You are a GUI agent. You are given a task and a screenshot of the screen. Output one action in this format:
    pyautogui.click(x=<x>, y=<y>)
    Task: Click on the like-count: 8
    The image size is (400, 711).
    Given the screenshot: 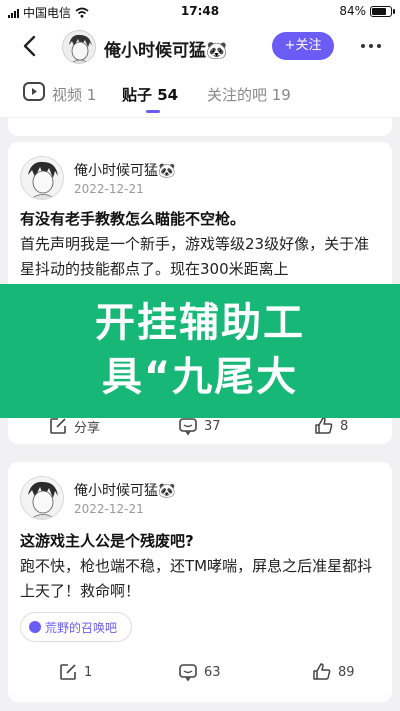 What is the action you would take?
    pyautogui.click(x=344, y=426)
    